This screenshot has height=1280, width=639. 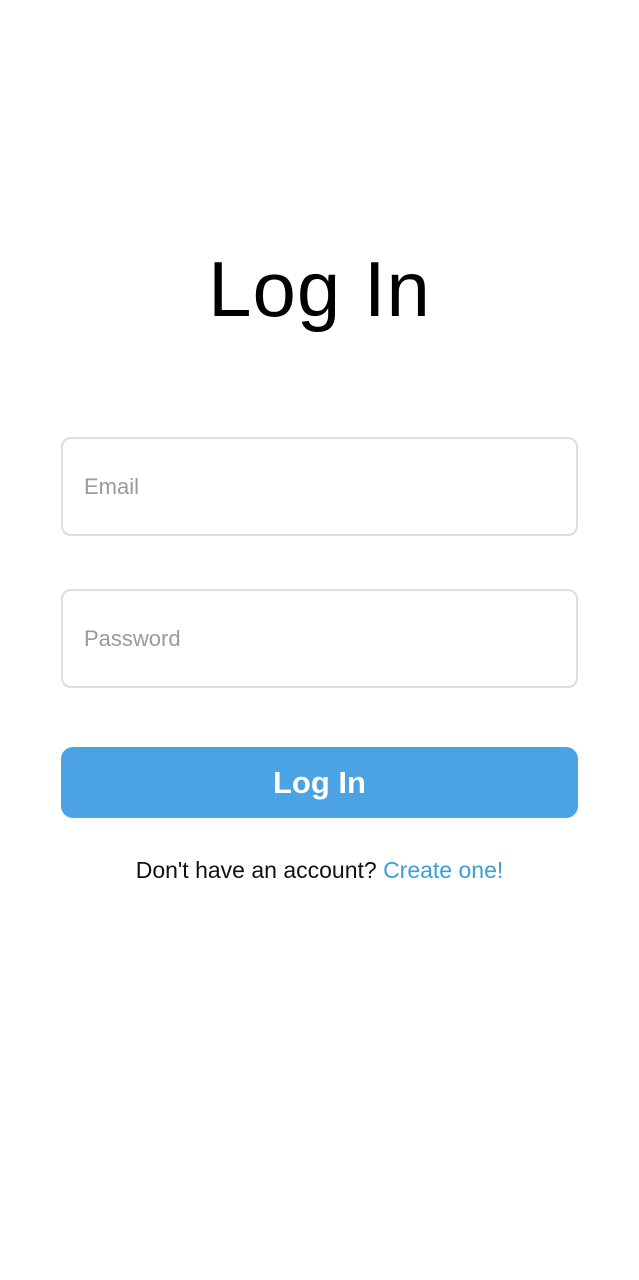 What do you see at coordinates (319, 782) in the screenshot?
I see `login-button: Log In` at bounding box center [319, 782].